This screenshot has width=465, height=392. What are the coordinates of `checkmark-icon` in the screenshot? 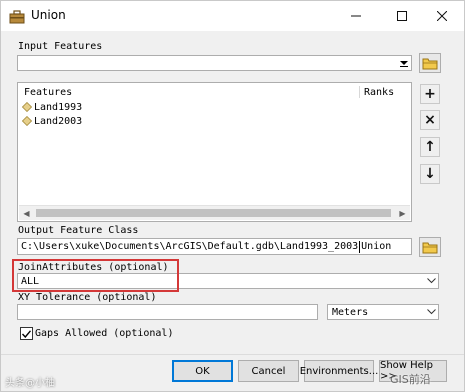 It's located at (26, 333).